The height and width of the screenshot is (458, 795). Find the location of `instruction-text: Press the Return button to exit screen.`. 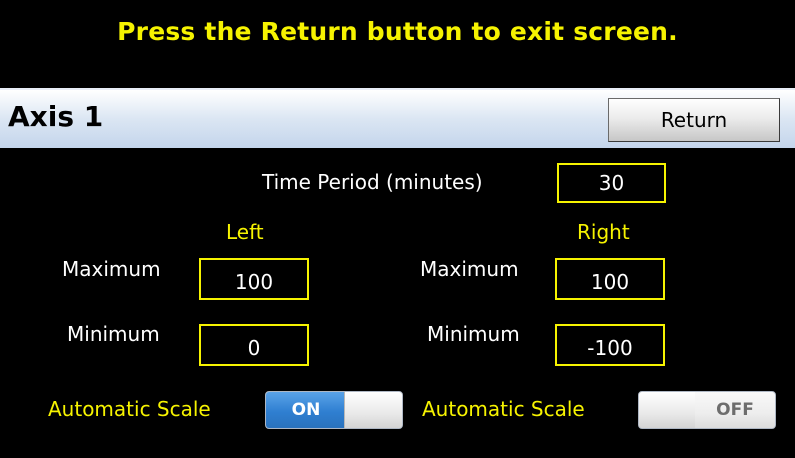

instruction-text: Press the Return button to exit screen. is located at coordinates (397, 31).